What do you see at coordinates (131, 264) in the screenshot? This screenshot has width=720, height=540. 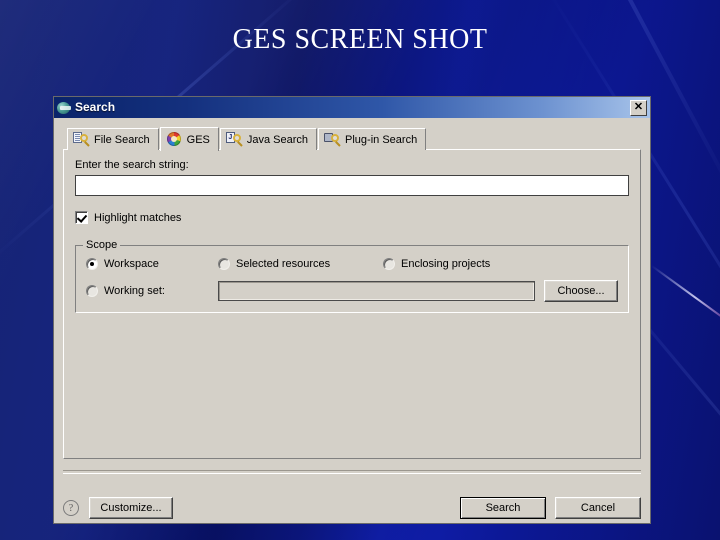 I see `radio-label: Workspace` at bounding box center [131, 264].